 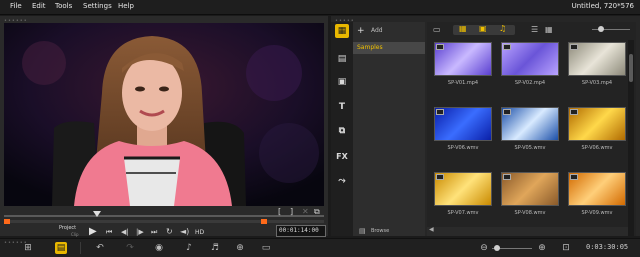 I want to click on media-library-icon: ▦, so click(x=342, y=31).